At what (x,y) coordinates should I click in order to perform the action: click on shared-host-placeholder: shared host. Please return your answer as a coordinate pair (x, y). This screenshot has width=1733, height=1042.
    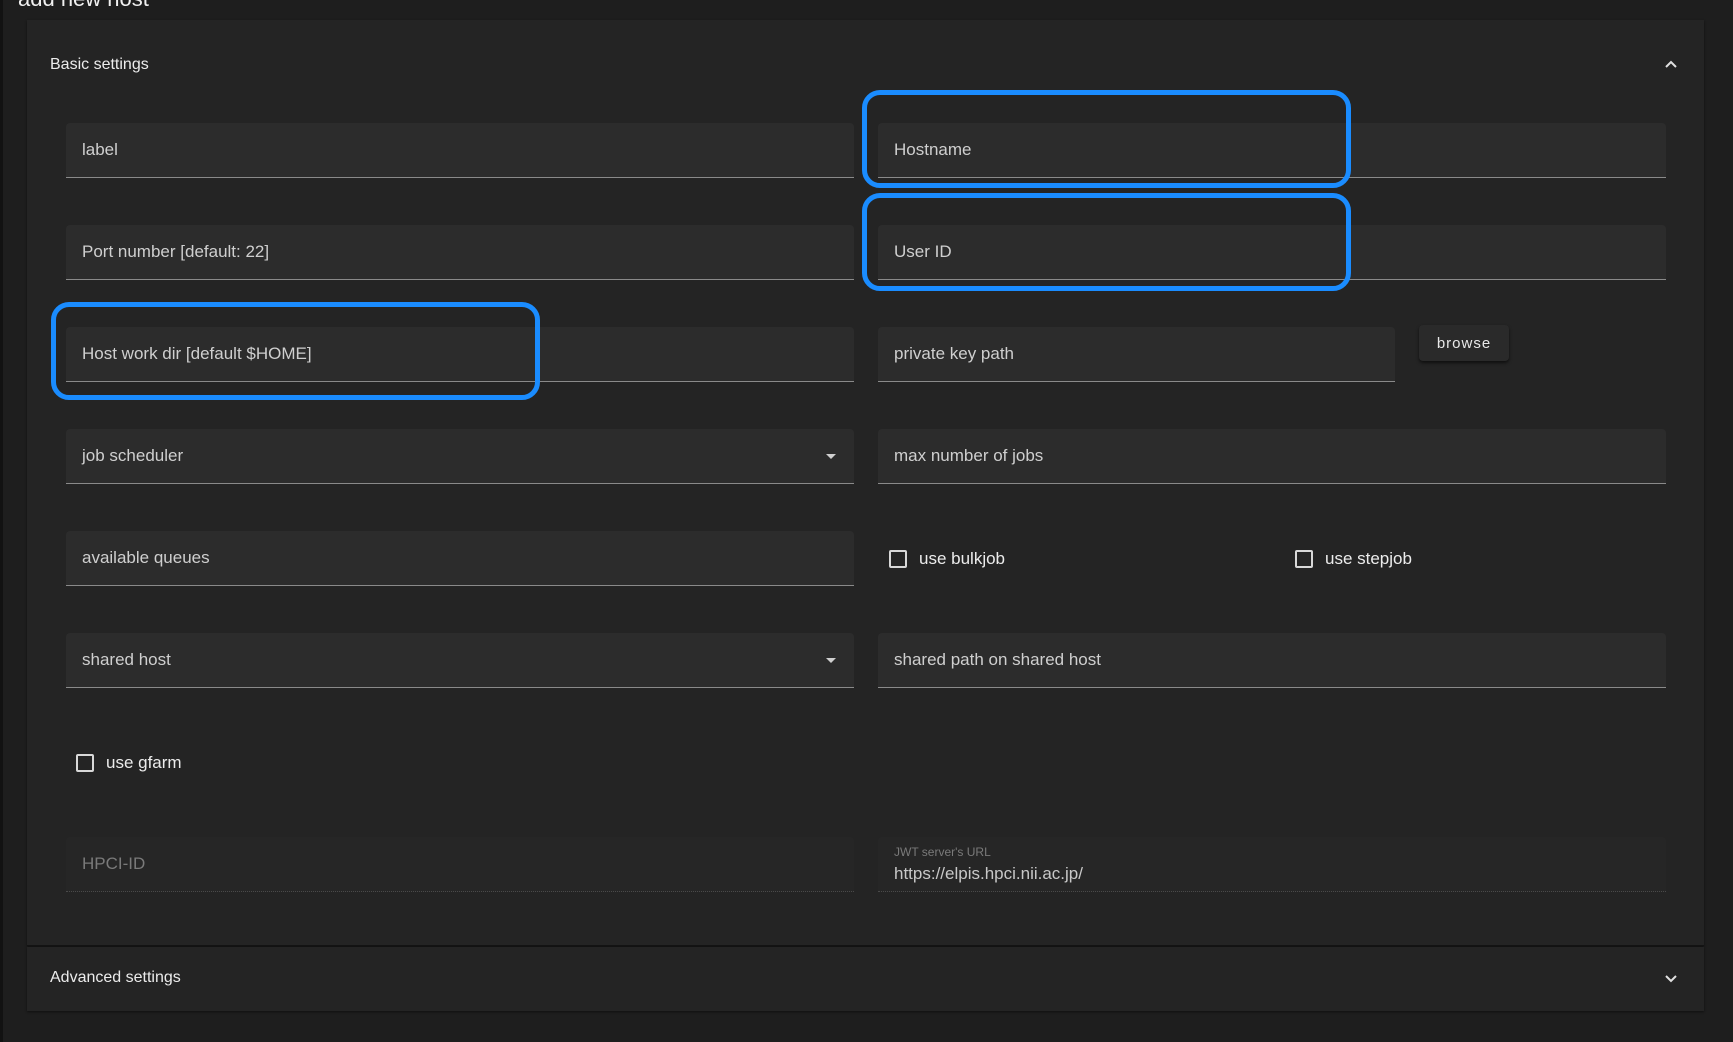
    Looking at the image, I should click on (126, 659).